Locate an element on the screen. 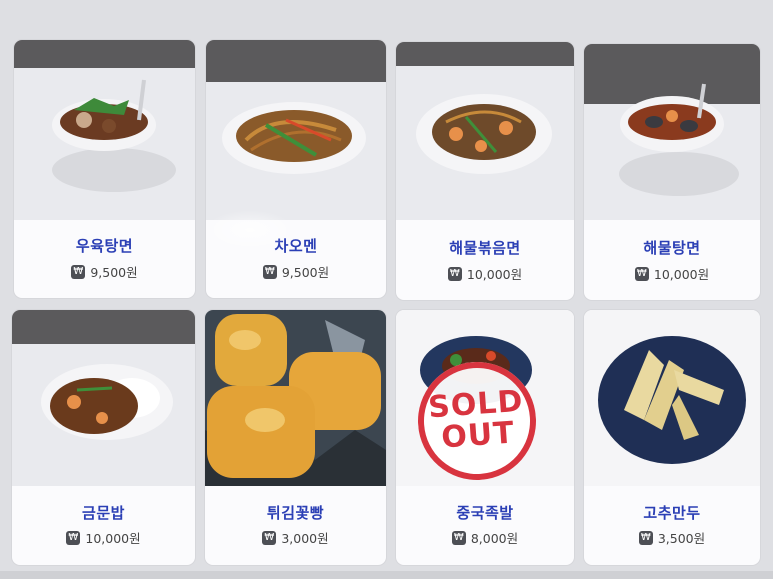 This screenshot has height=579, width=773. price-text: 3,500원 is located at coordinates (681, 538).